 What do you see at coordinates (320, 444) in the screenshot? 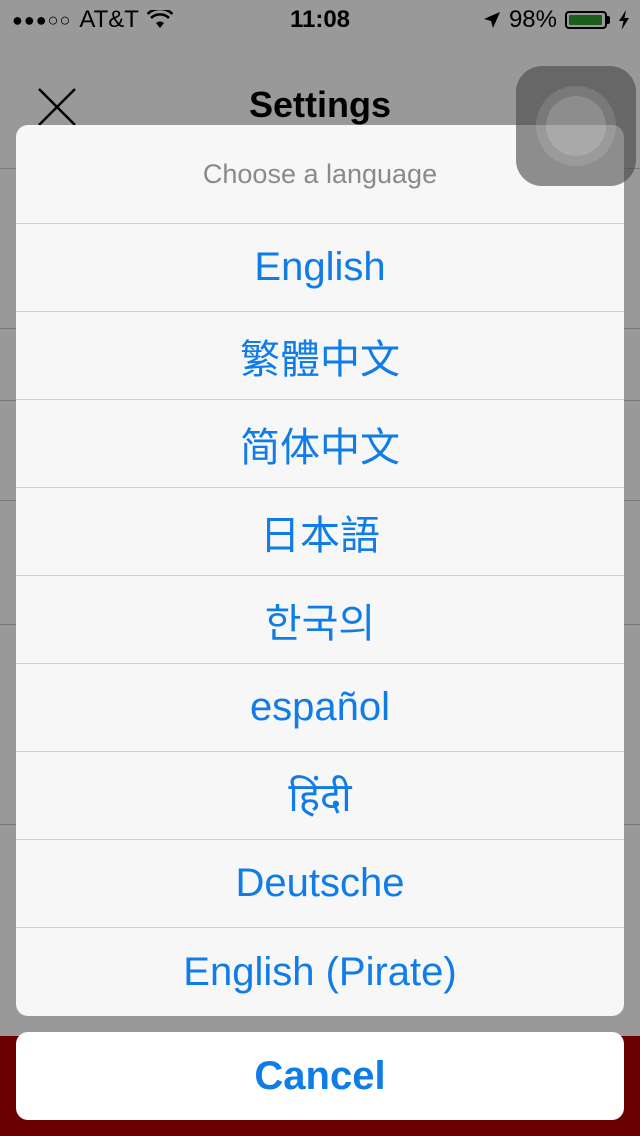
I see `language-option-simplified-chinese: 简体中文` at bounding box center [320, 444].